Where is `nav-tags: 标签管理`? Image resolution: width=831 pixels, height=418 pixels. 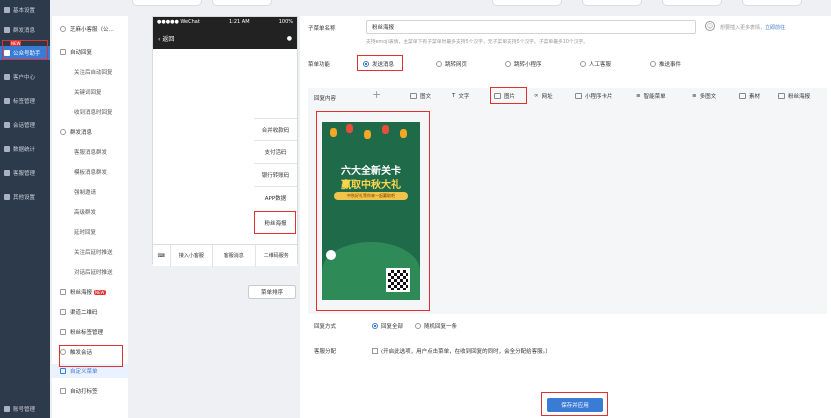 nav-tags: 标签管理 is located at coordinates (25, 101).